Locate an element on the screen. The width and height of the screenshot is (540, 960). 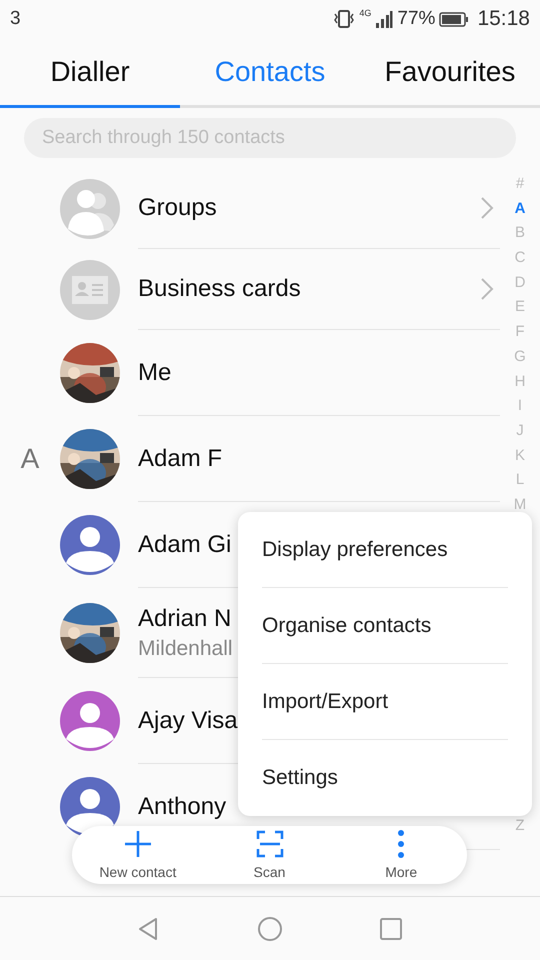
contact-card-icon is located at coordinates (90, 290).